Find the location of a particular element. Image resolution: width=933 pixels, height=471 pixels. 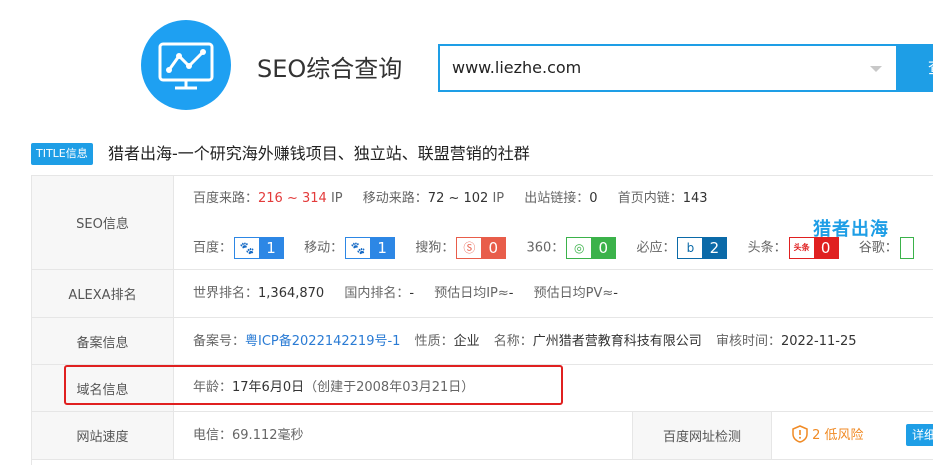

company-name-value: 广州猎者营教育科技有限公司 is located at coordinates (617, 341).